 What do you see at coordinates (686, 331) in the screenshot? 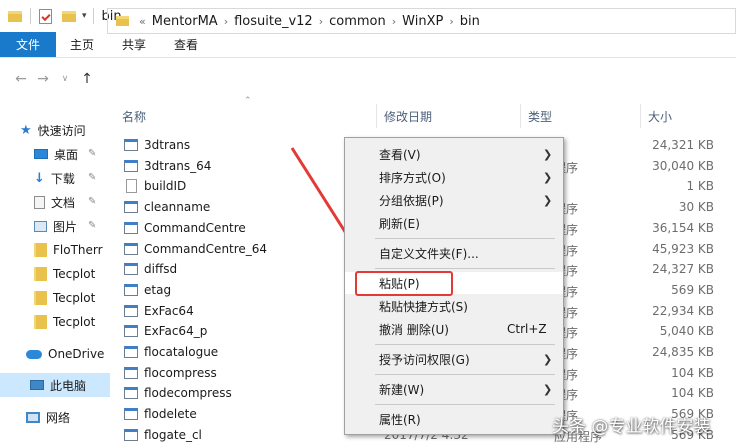
I see `file-size: 5,040 KB` at bounding box center [686, 331].